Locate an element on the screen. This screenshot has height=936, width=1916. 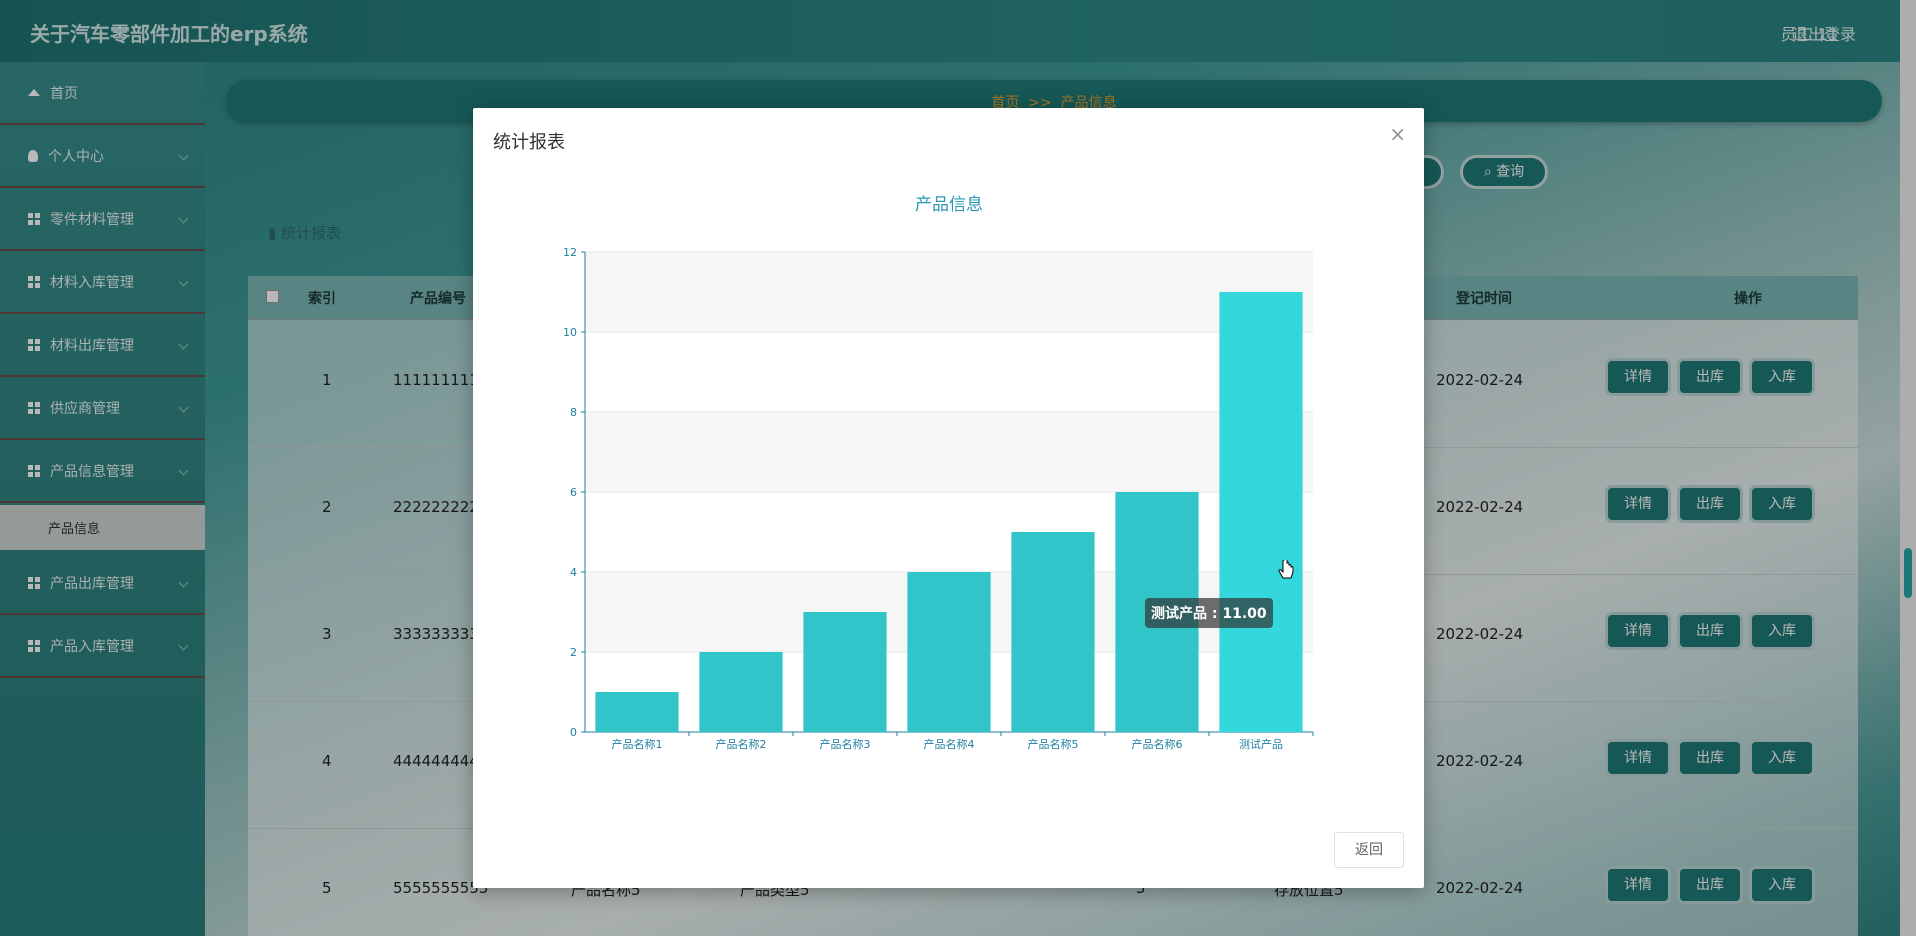
chart-tooltip: 测试产品 : 11.00 is located at coordinates (1209, 613).